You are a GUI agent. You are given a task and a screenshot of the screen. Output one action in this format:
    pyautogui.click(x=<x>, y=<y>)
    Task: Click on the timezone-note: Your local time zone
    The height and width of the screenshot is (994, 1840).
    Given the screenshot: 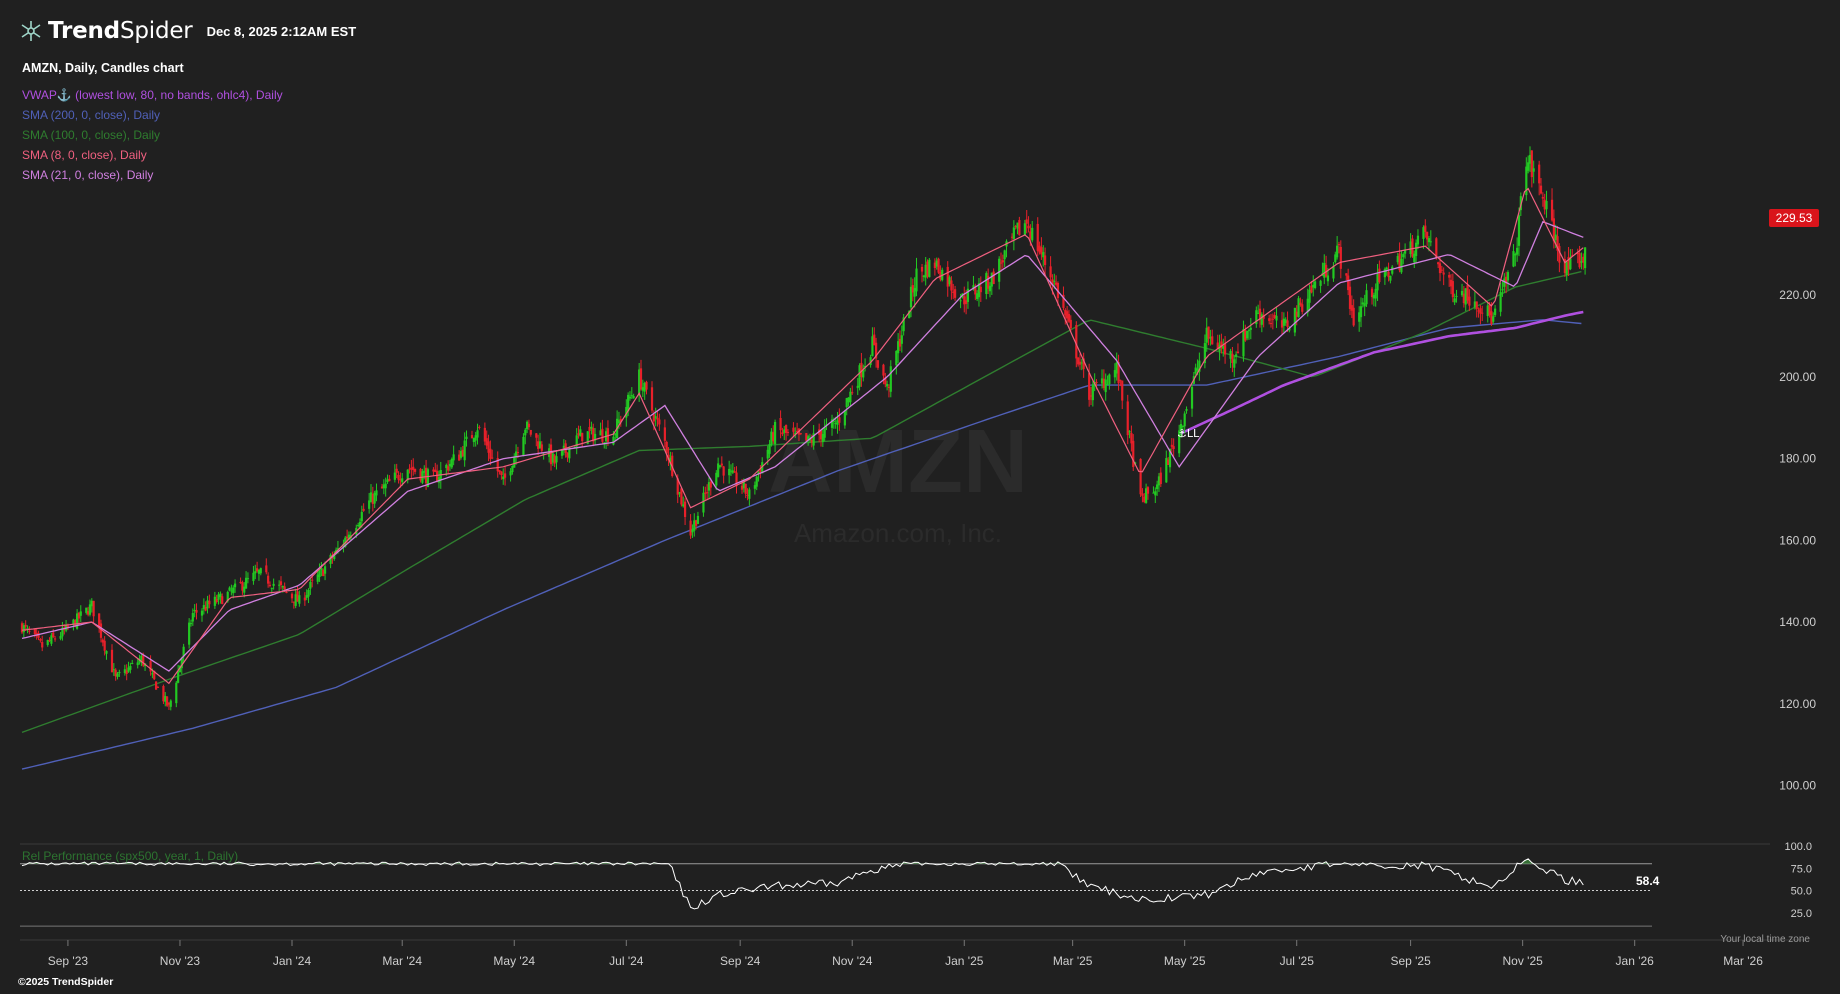 What is the action you would take?
    pyautogui.click(x=1765, y=939)
    